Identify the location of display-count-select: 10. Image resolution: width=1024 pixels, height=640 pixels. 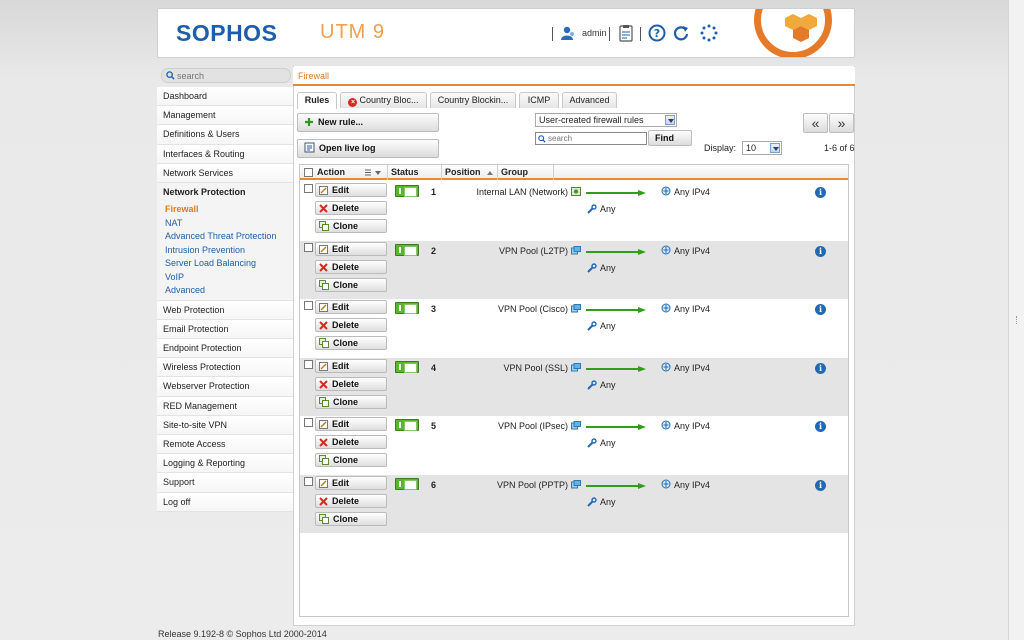
(762, 148).